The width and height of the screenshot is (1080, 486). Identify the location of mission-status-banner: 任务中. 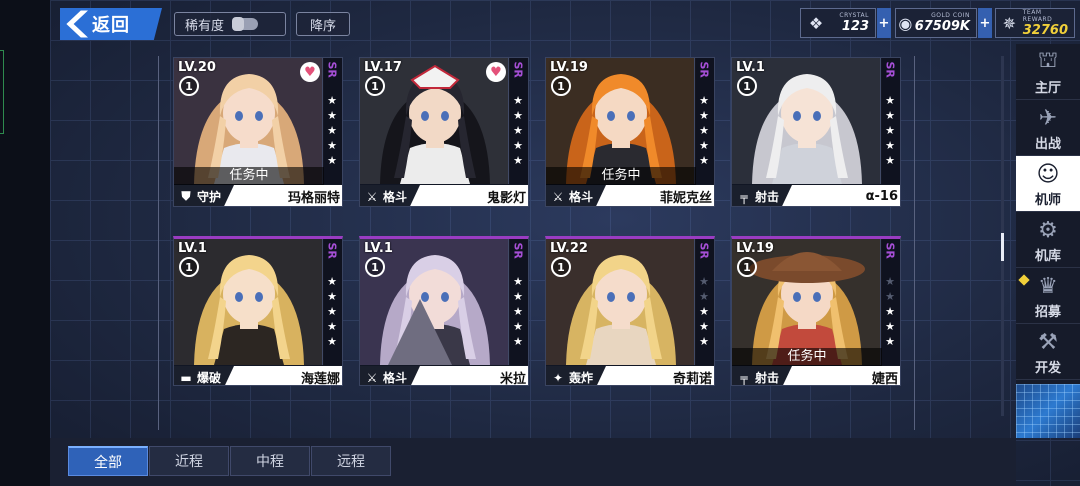
(807, 357).